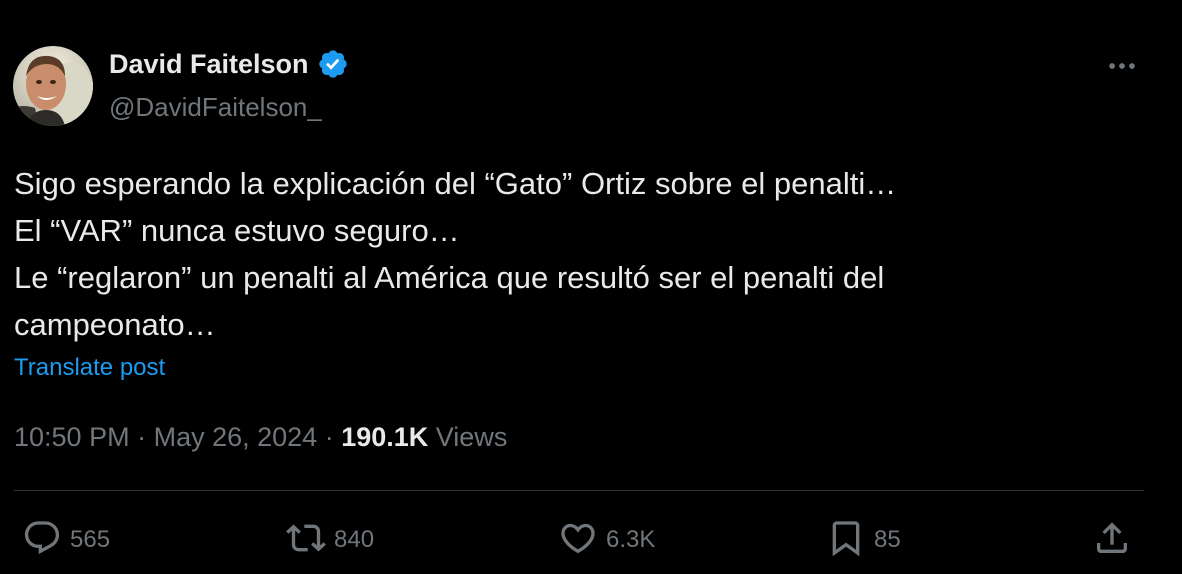  Describe the element at coordinates (209, 64) in the screenshot. I see `author-name: David Faitelson` at that location.